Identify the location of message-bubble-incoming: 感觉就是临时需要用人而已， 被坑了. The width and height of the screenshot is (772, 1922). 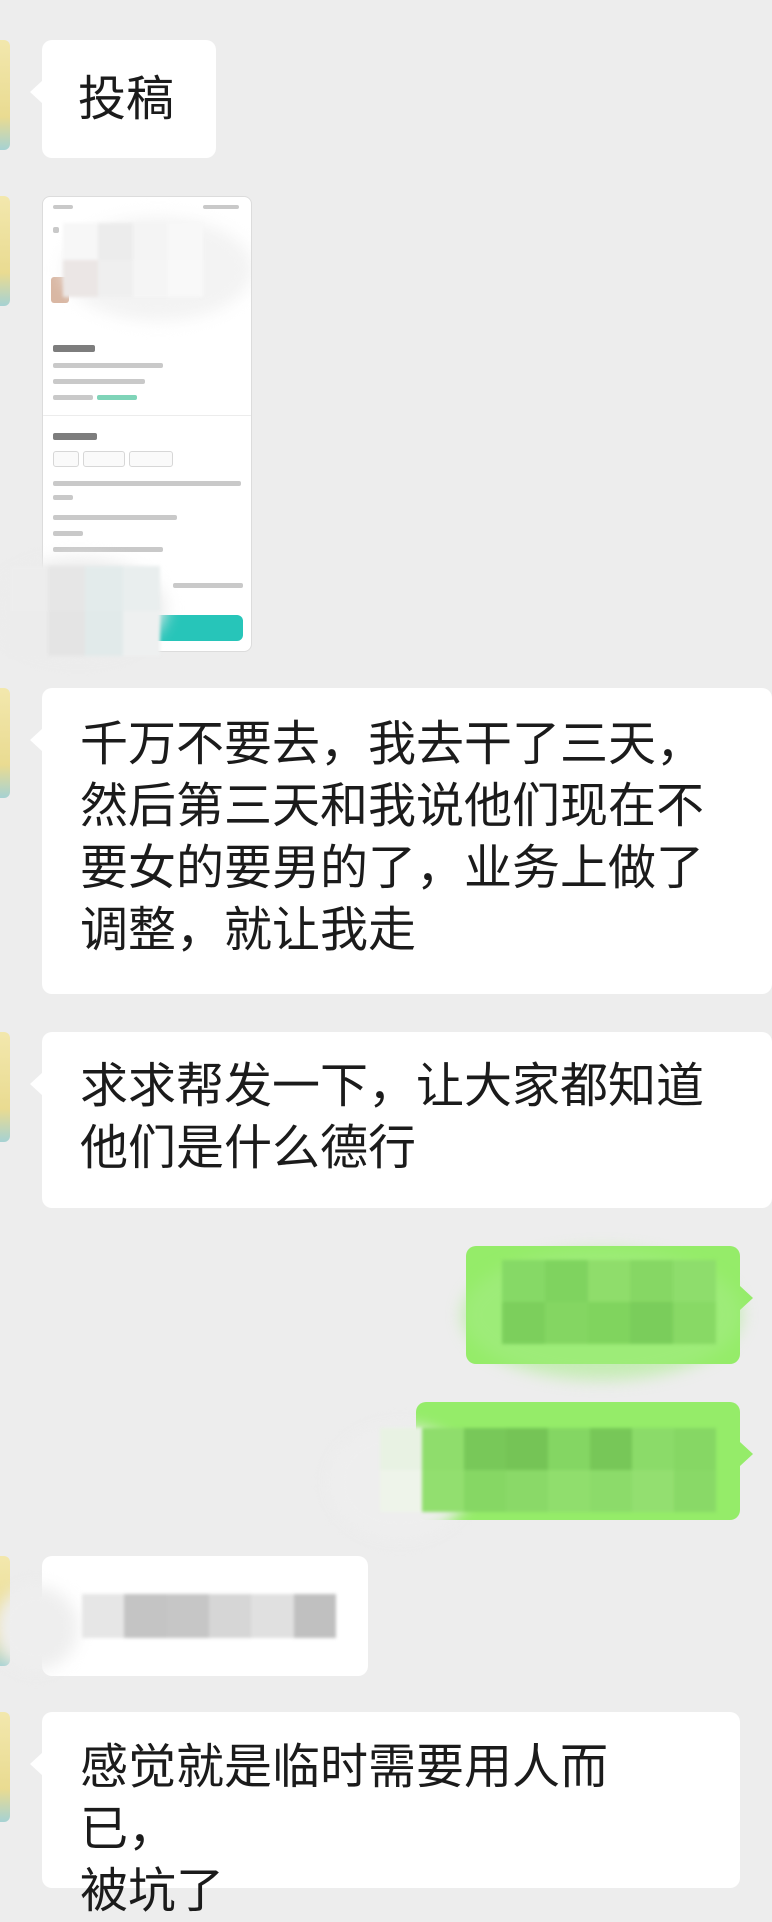
(385, 1815).